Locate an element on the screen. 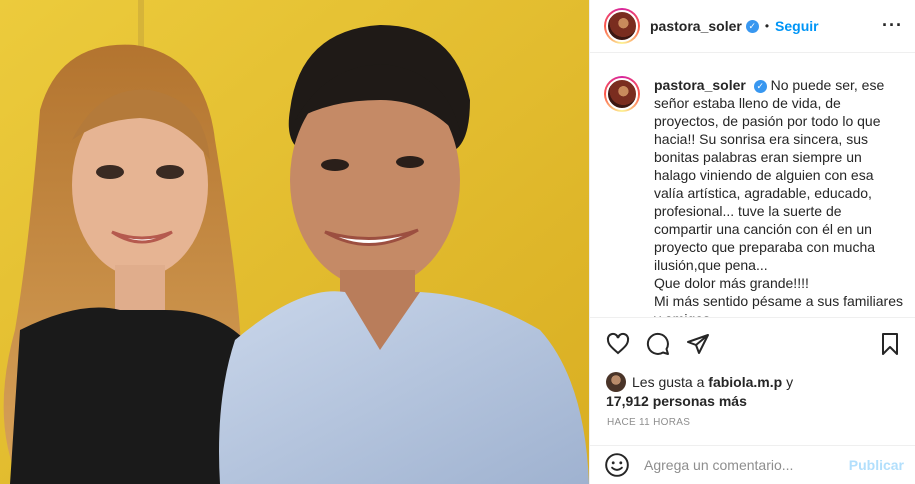  heart-icon is located at coordinates (618, 344).